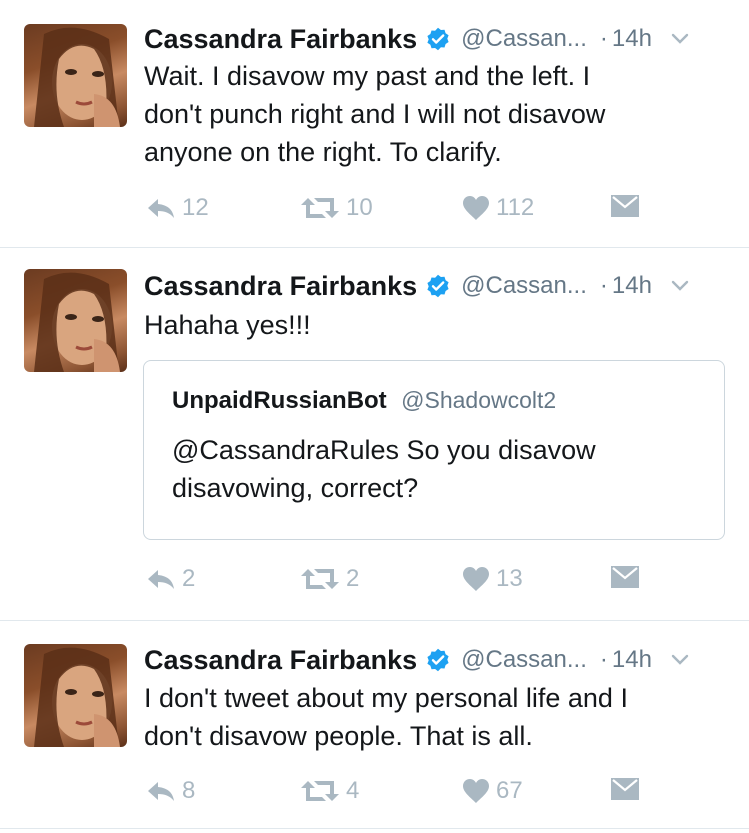 The height and width of the screenshot is (833, 749). What do you see at coordinates (406, 209) in the screenshot?
I see `tweet-actions: 12 10 112` at bounding box center [406, 209].